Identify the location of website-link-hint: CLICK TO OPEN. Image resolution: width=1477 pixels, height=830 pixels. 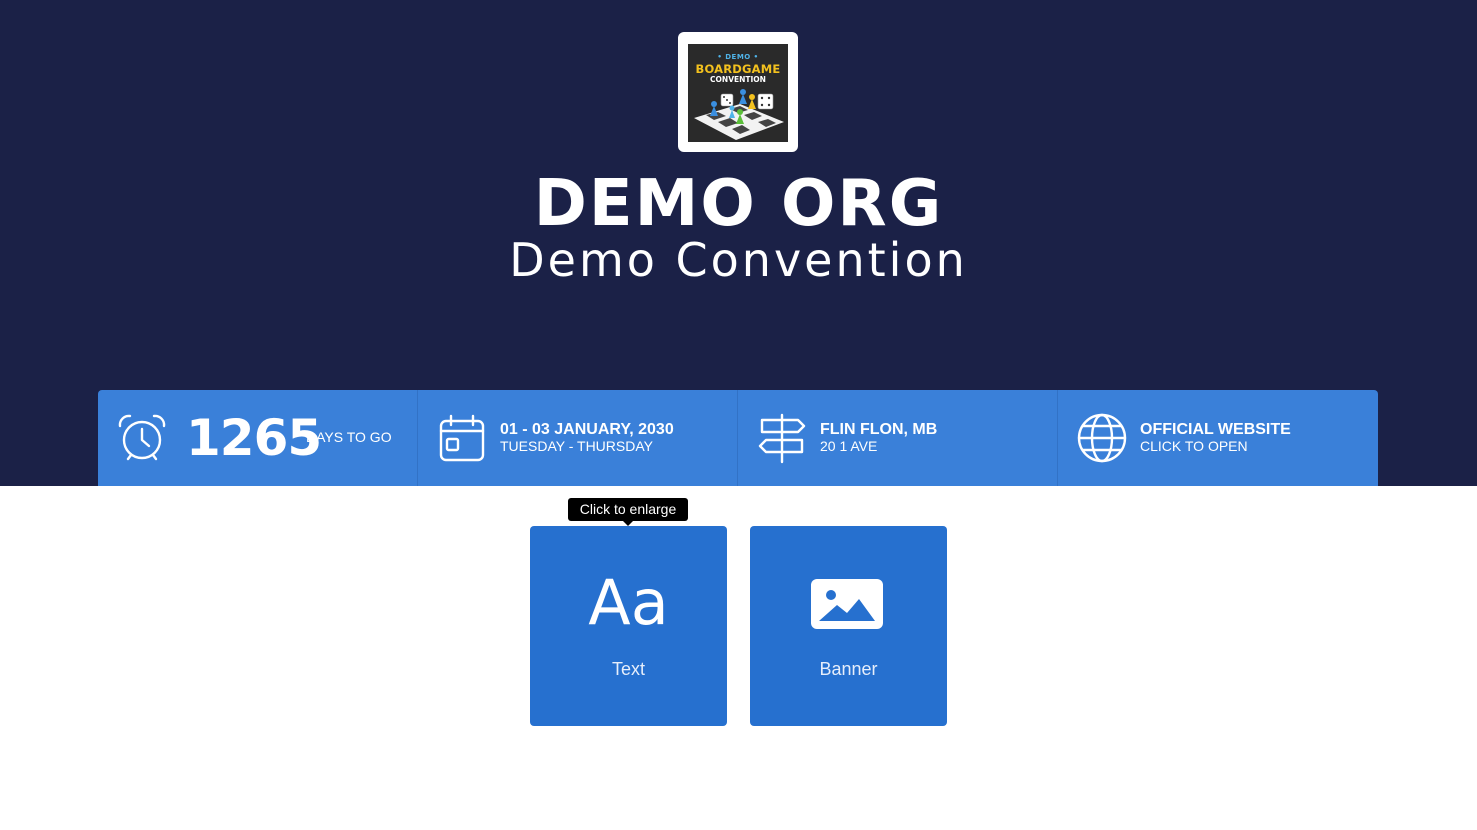
(1194, 446).